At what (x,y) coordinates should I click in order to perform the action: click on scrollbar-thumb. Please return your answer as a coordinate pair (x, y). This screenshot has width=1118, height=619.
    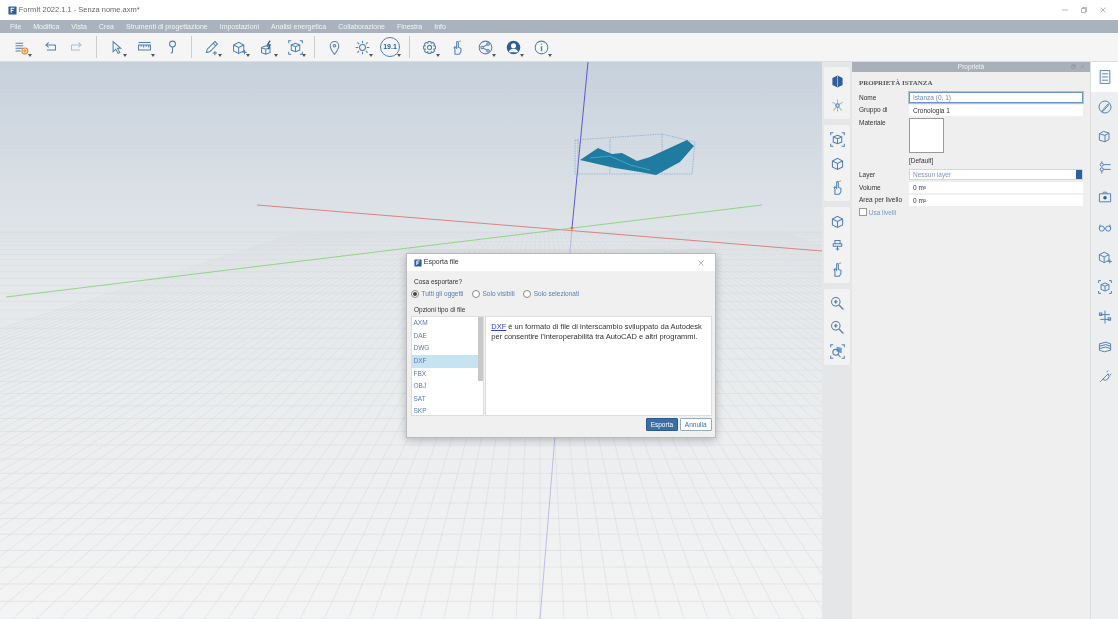
    Looking at the image, I should click on (480, 349).